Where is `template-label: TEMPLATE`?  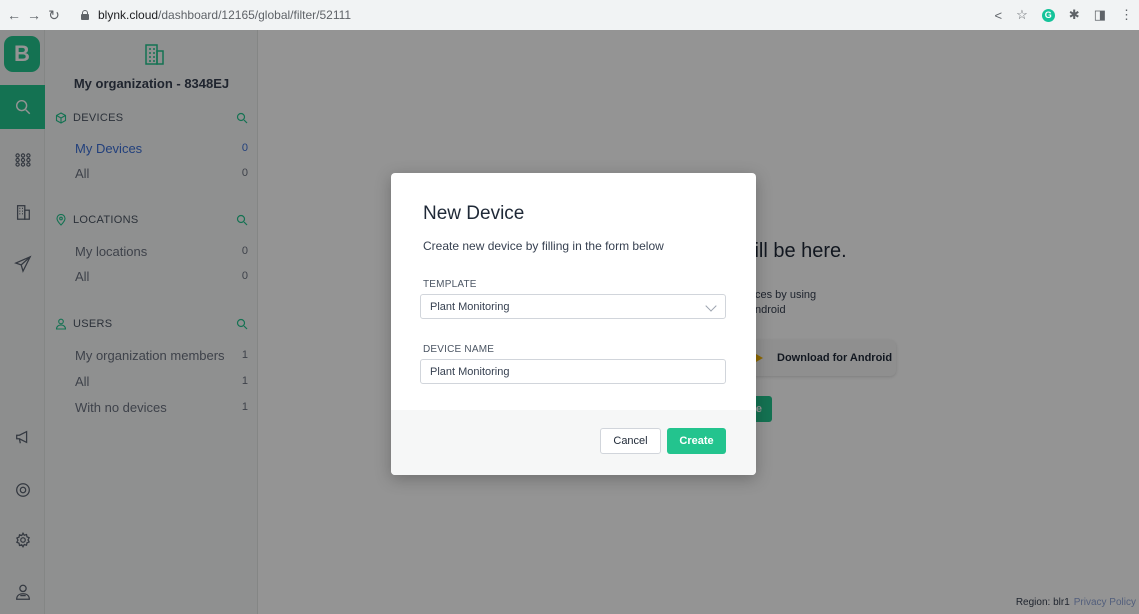
template-label: TEMPLATE is located at coordinates (450, 284).